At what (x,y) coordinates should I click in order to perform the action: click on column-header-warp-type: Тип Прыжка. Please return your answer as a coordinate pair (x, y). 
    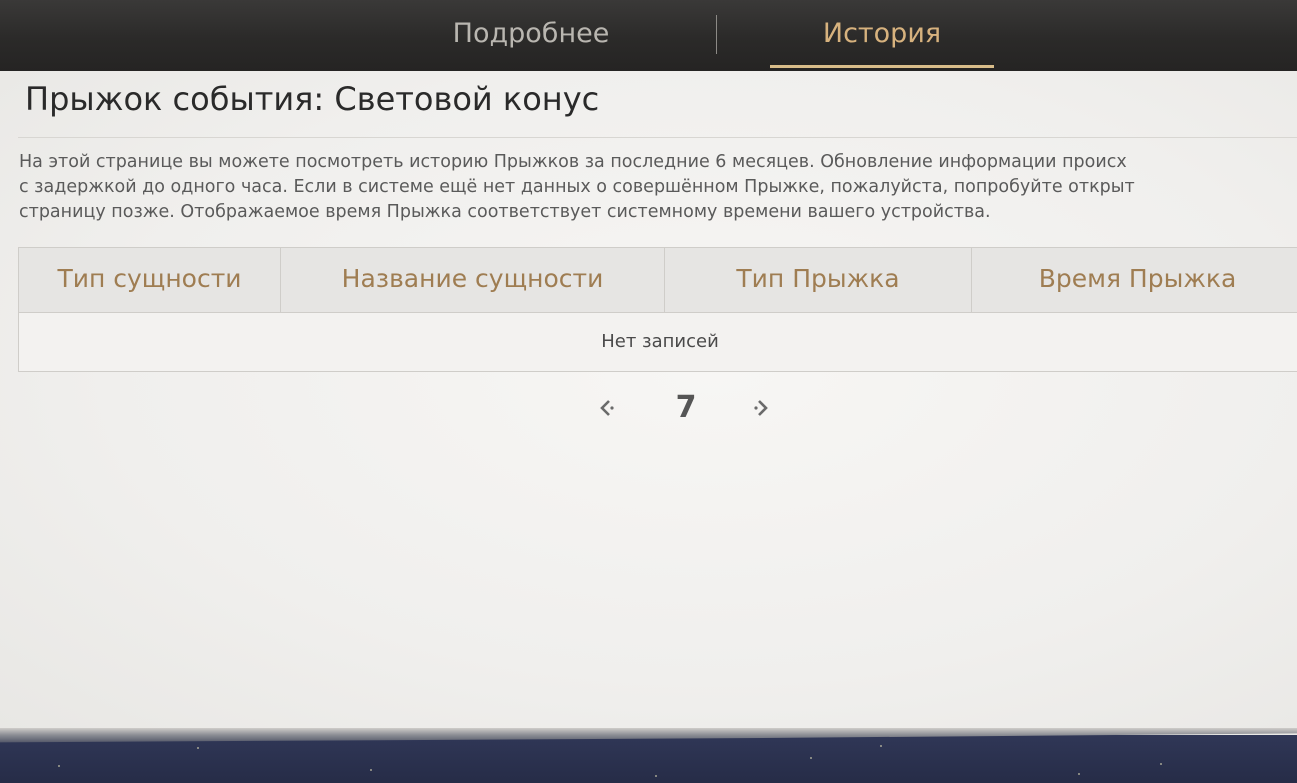
    Looking at the image, I should click on (818, 280).